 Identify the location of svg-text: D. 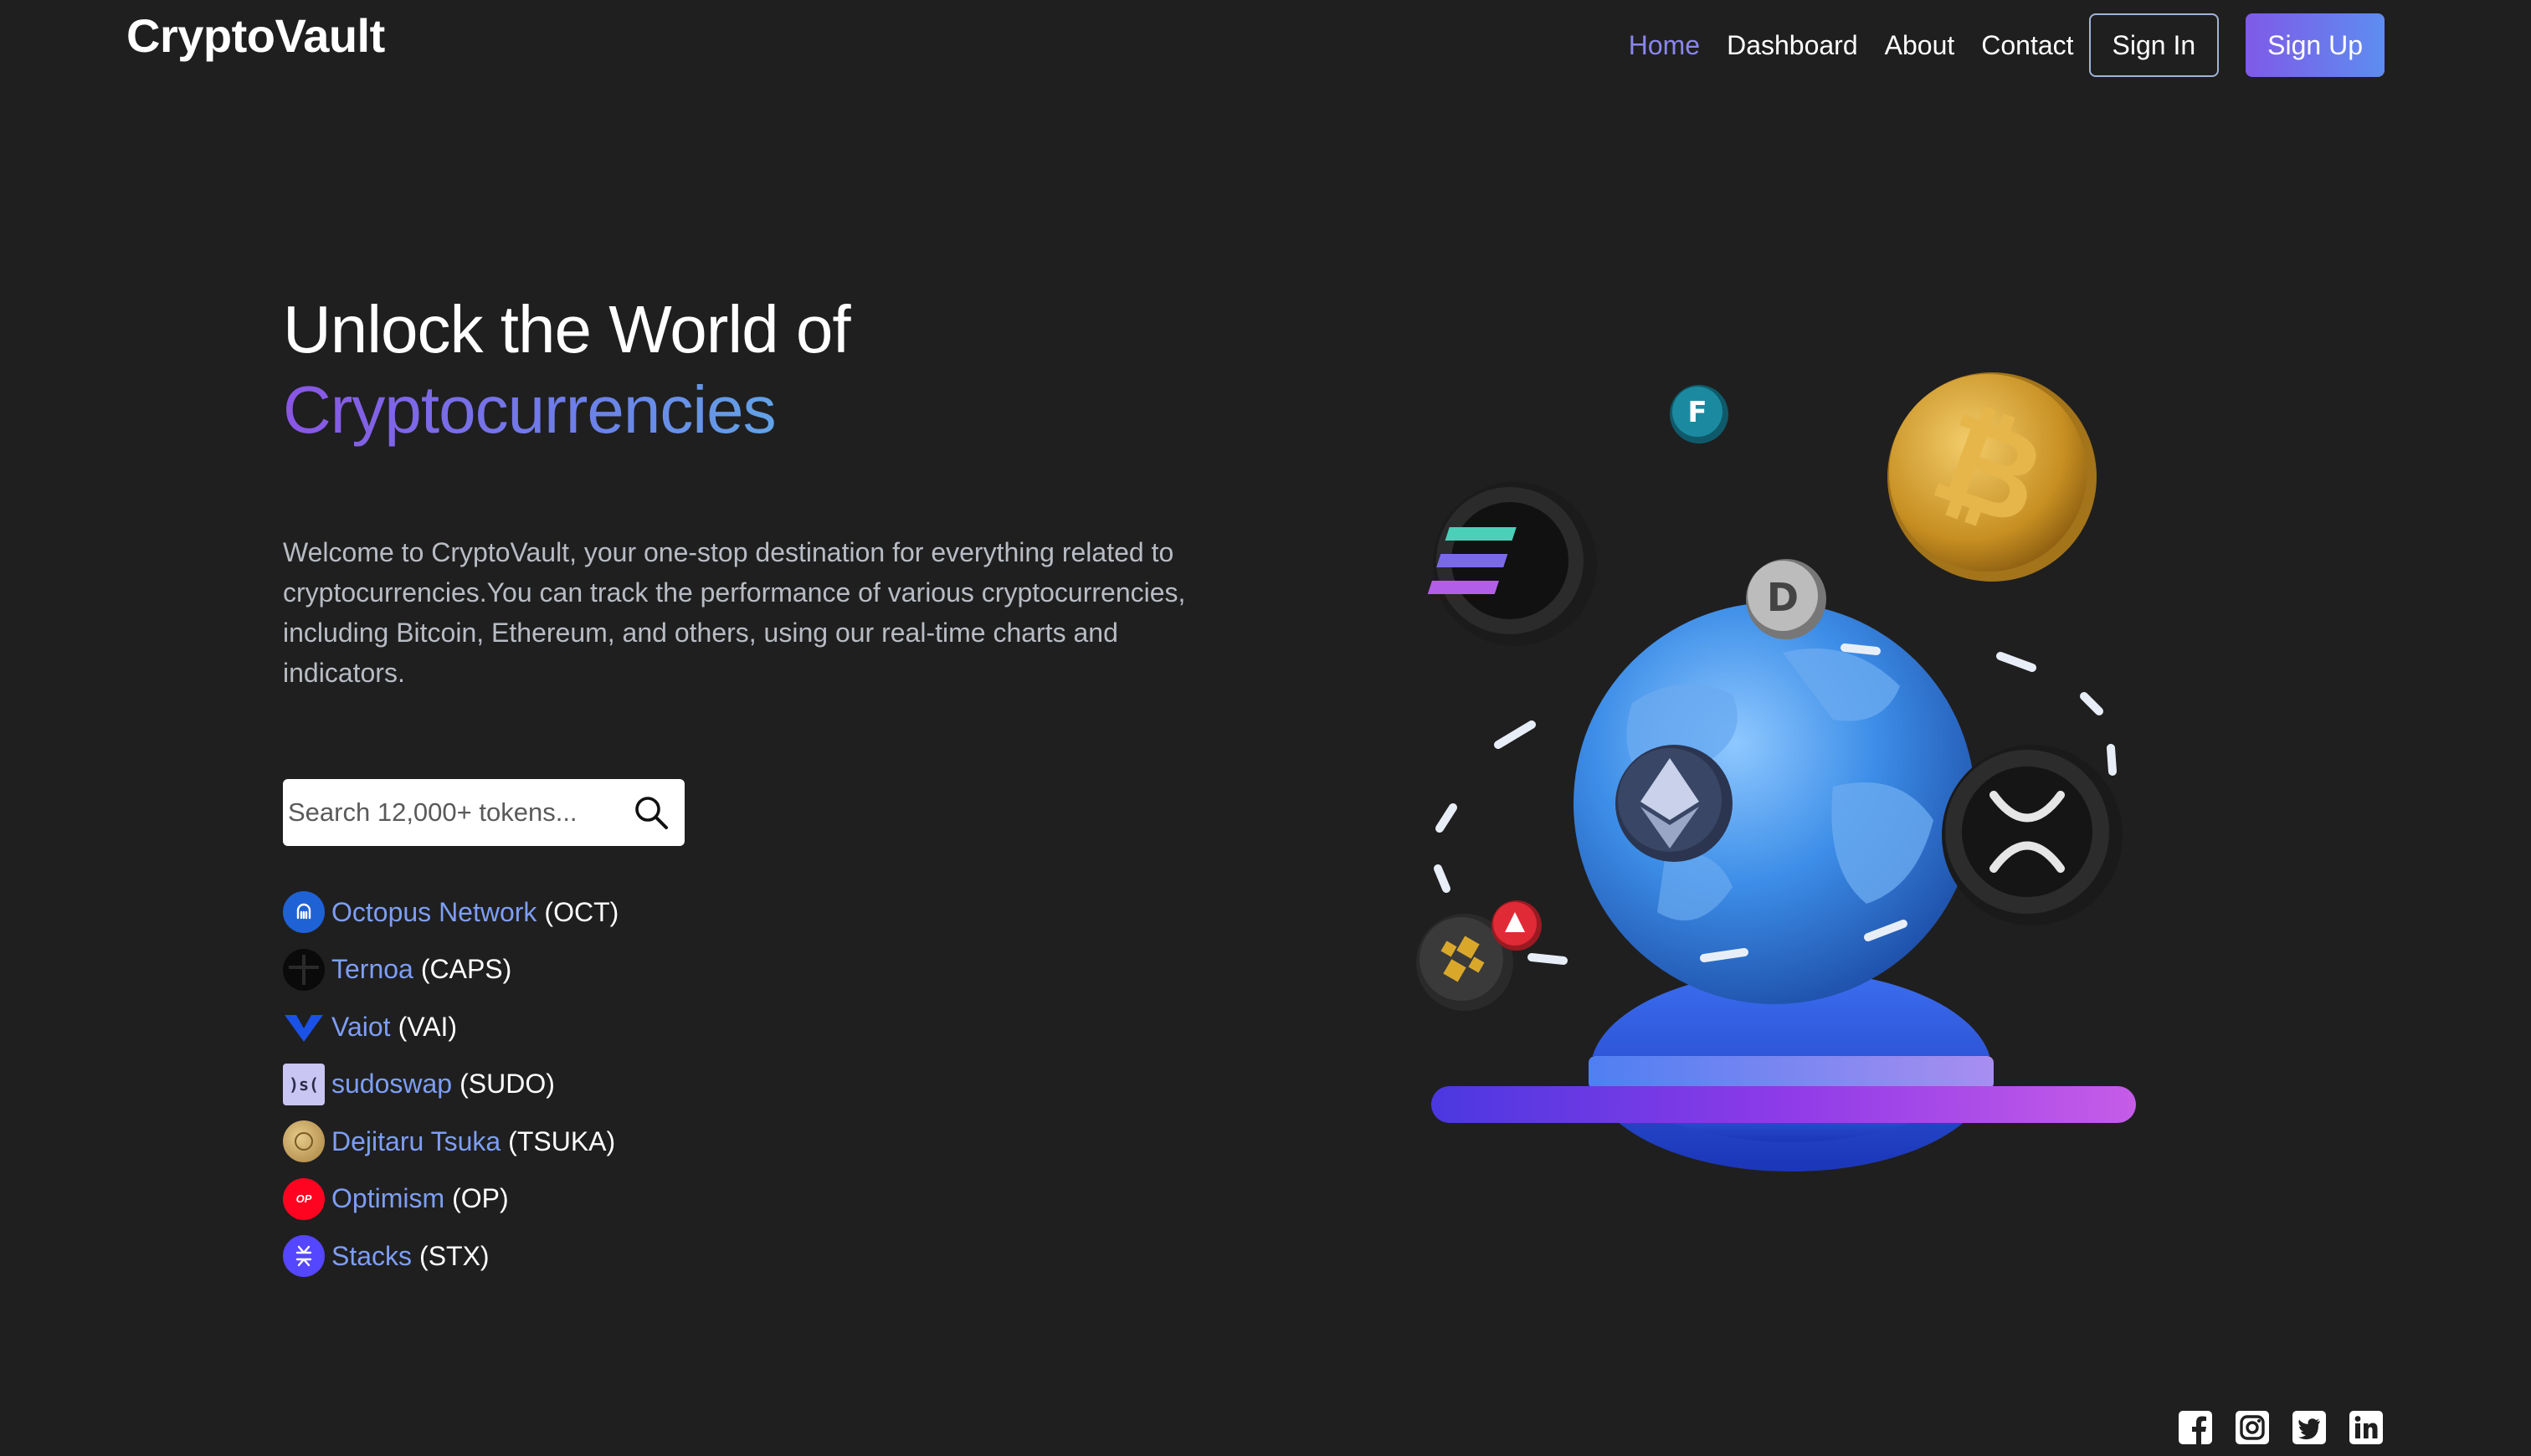
(1783, 597).